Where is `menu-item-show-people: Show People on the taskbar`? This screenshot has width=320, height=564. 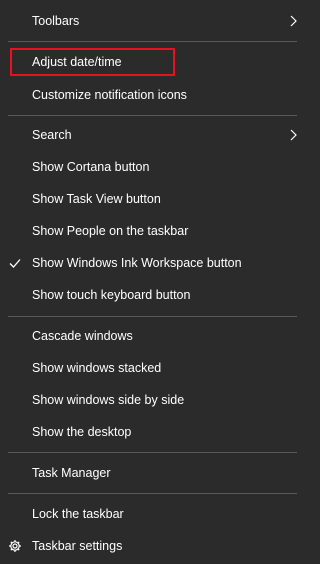 menu-item-show-people: Show People on the taskbar is located at coordinates (152, 231).